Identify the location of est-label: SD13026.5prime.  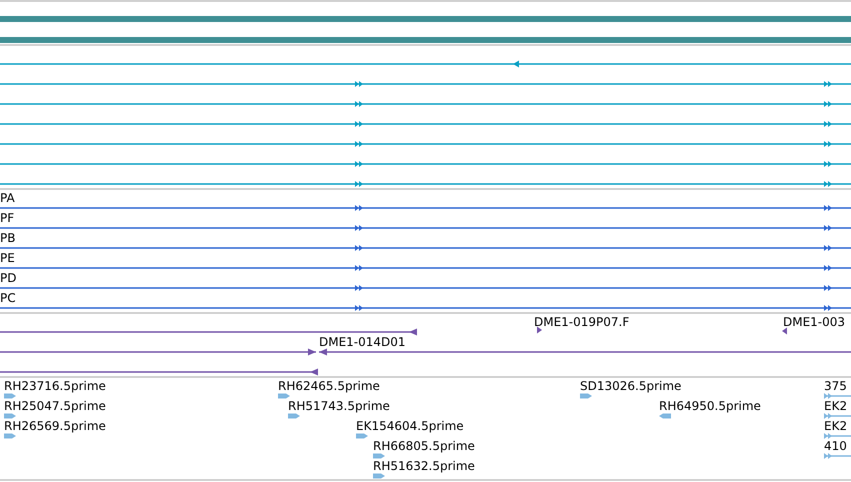
(631, 386).